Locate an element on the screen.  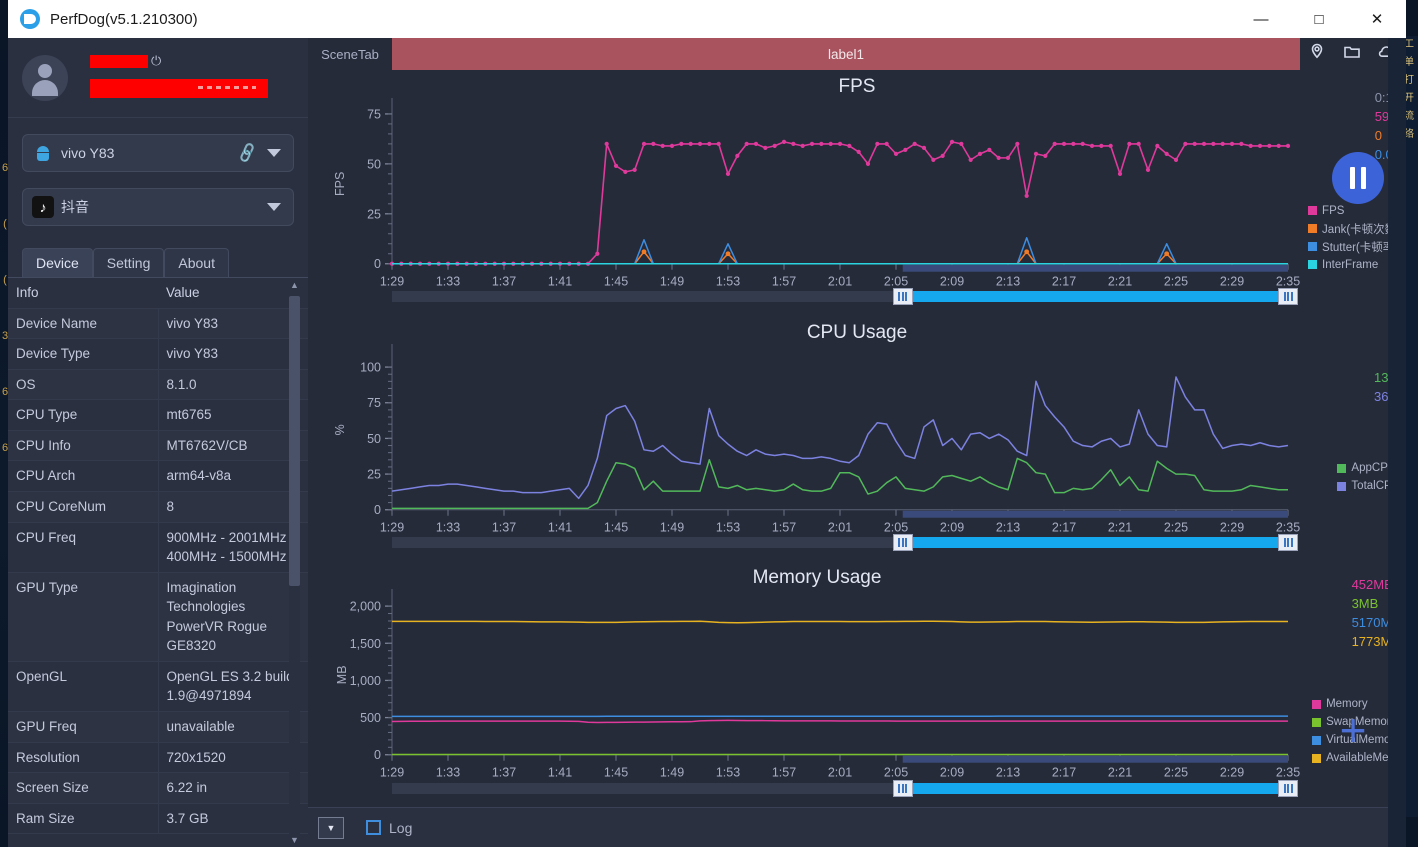
titlebar: PerfDog(v5.1.210300) — □ ✕ is located at coordinates (707, 19).